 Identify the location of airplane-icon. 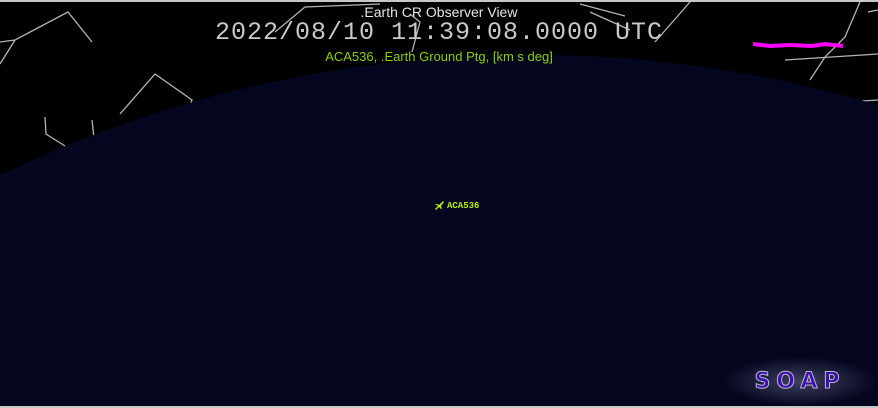
(439, 205).